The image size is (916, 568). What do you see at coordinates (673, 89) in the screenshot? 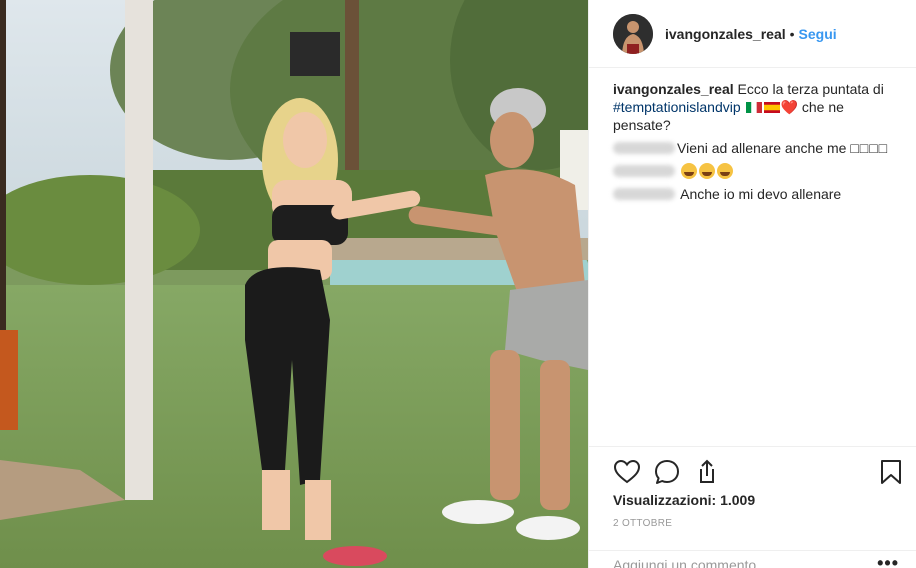
I see `caption-username: ivangonzales_real` at bounding box center [673, 89].